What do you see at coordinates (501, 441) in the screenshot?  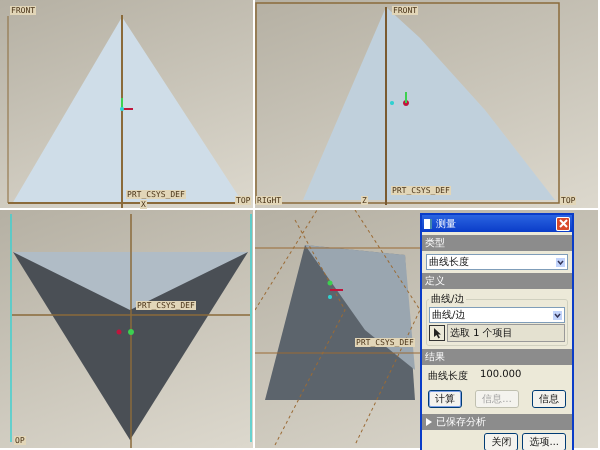 I see `footer-button: 关闭` at bounding box center [501, 441].